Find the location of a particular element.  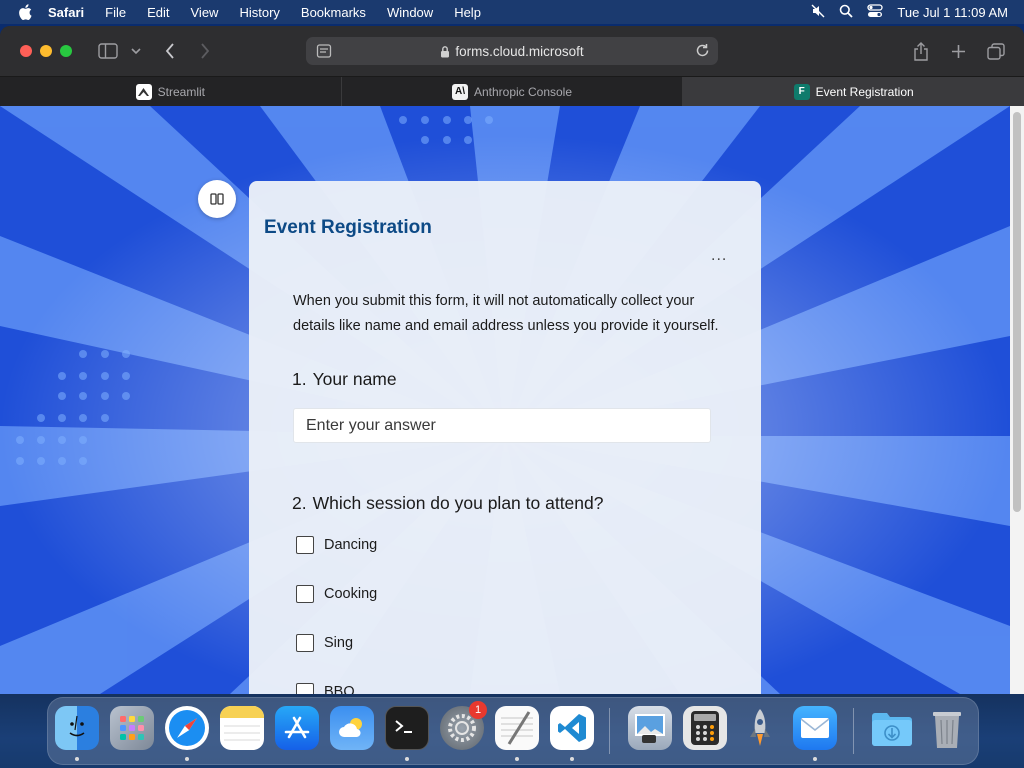

scrollbar is located at coordinates (1017, 400).